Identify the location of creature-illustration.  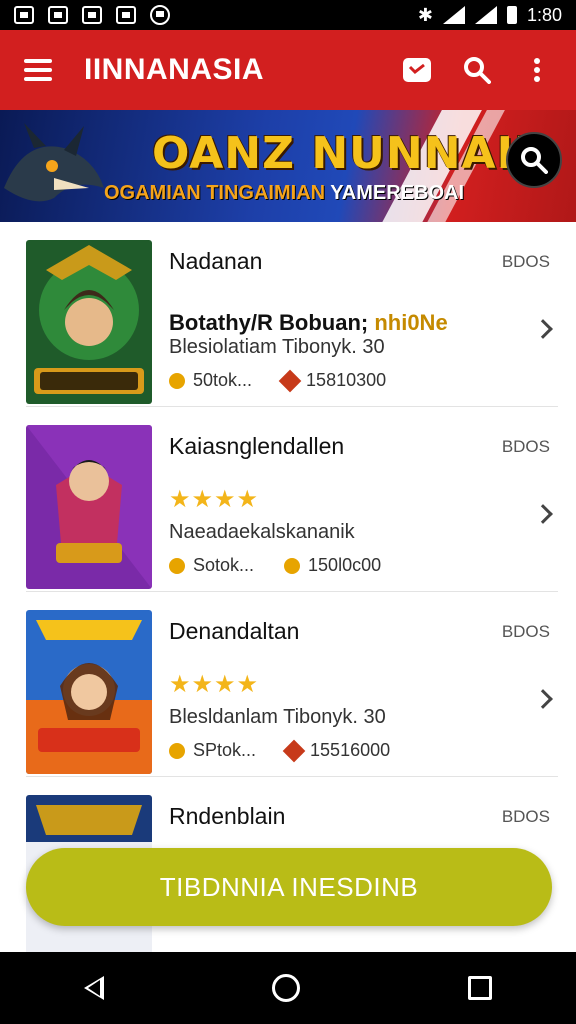
(54, 162).